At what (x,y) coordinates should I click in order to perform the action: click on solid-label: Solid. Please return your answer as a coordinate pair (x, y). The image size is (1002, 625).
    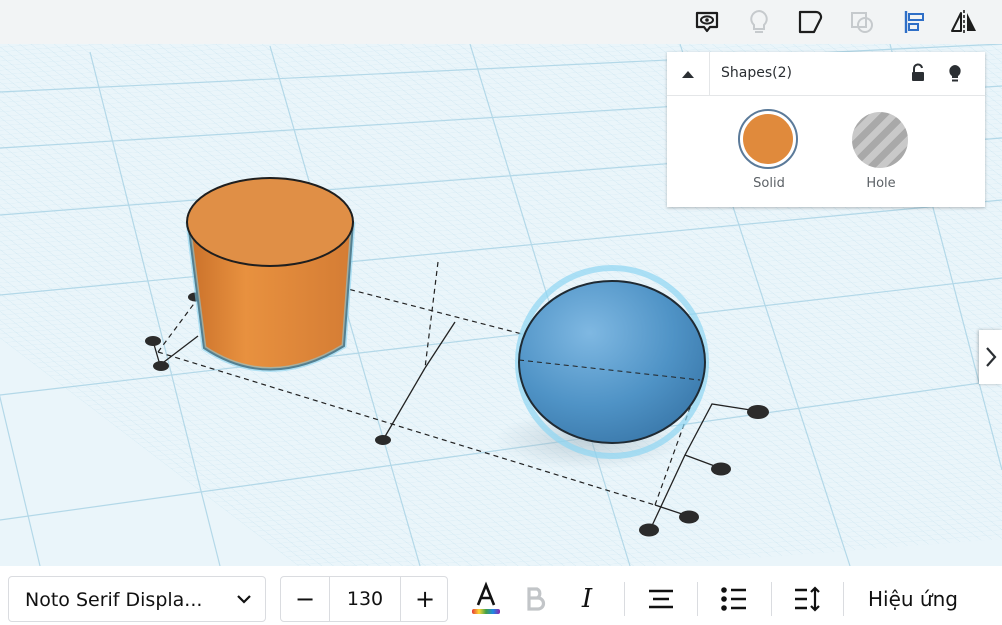
    Looking at the image, I should click on (769, 183).